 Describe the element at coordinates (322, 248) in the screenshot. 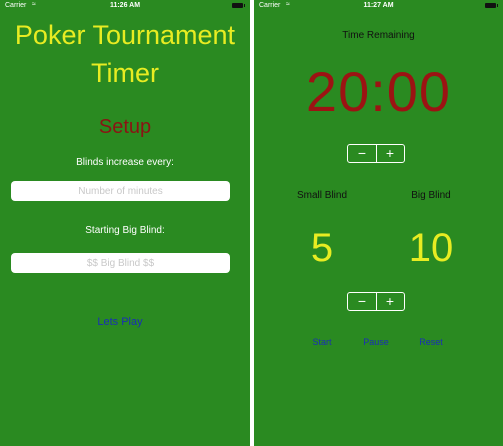

I see `small-blind-value: 5` at that location.